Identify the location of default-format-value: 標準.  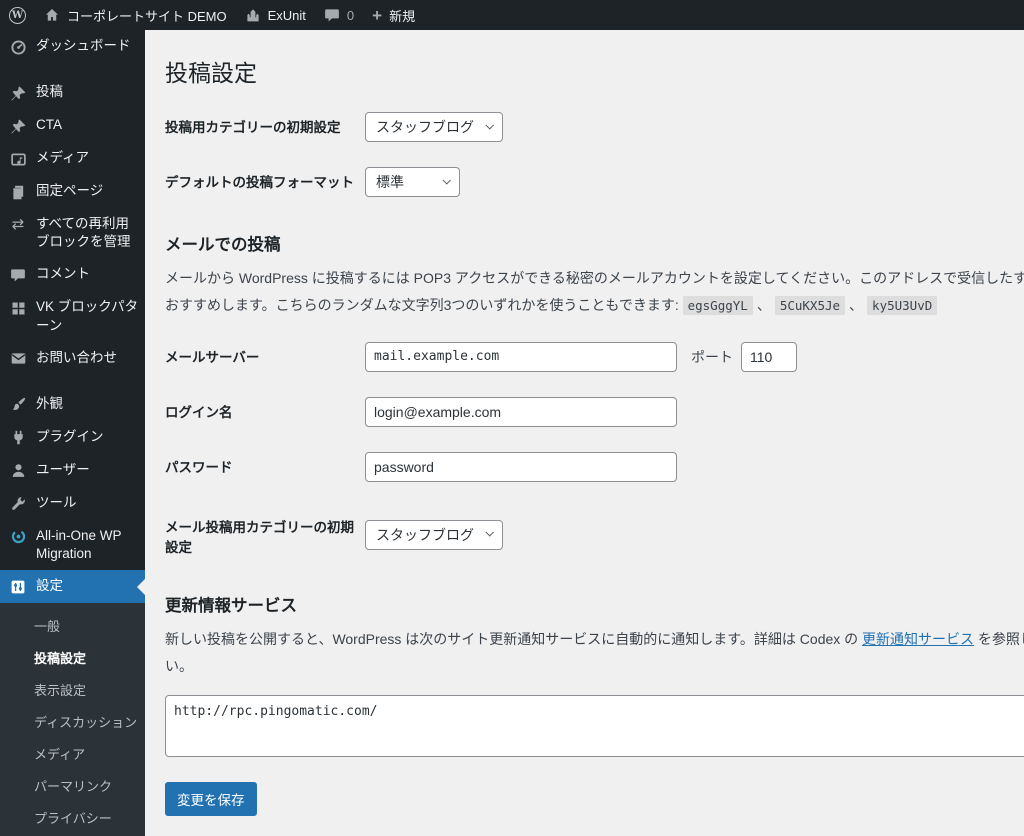
(390, 182).